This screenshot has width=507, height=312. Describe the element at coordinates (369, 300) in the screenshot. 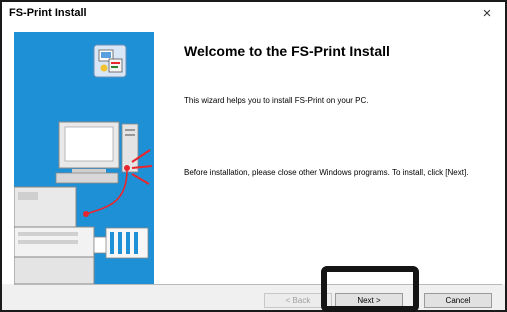

I see `next-button: Next >` at that location.